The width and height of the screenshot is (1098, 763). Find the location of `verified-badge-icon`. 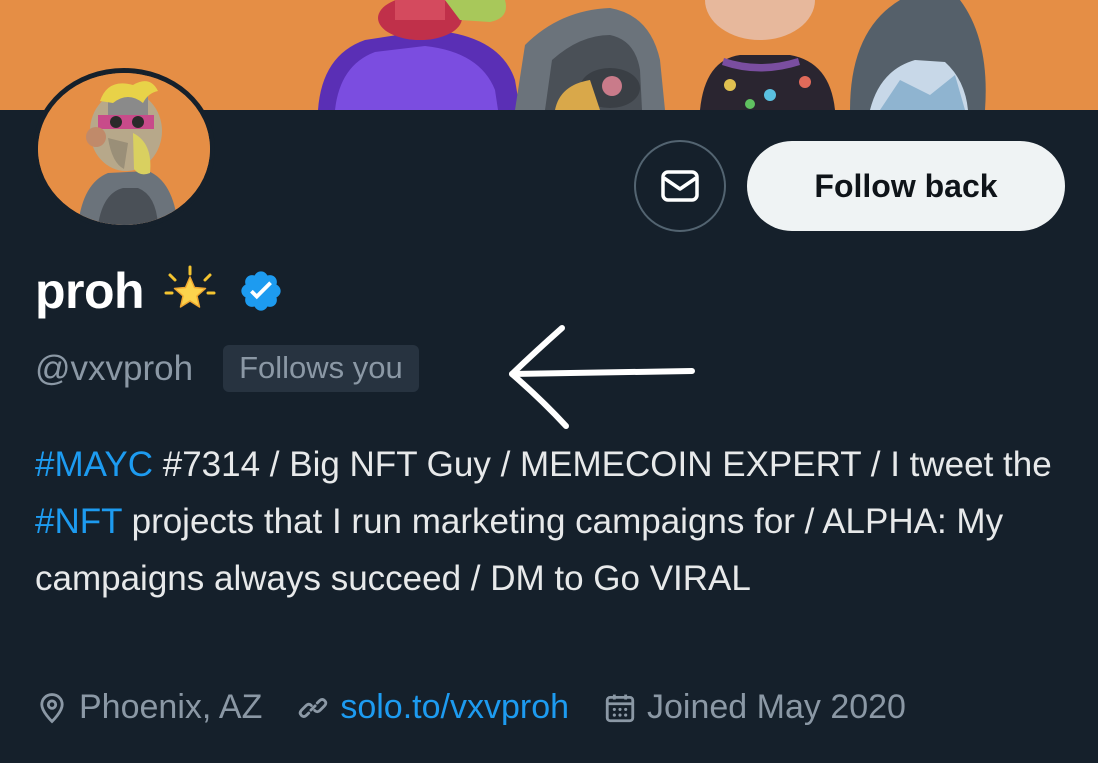

verified-badge-icon is located at coordinates (261, 291).